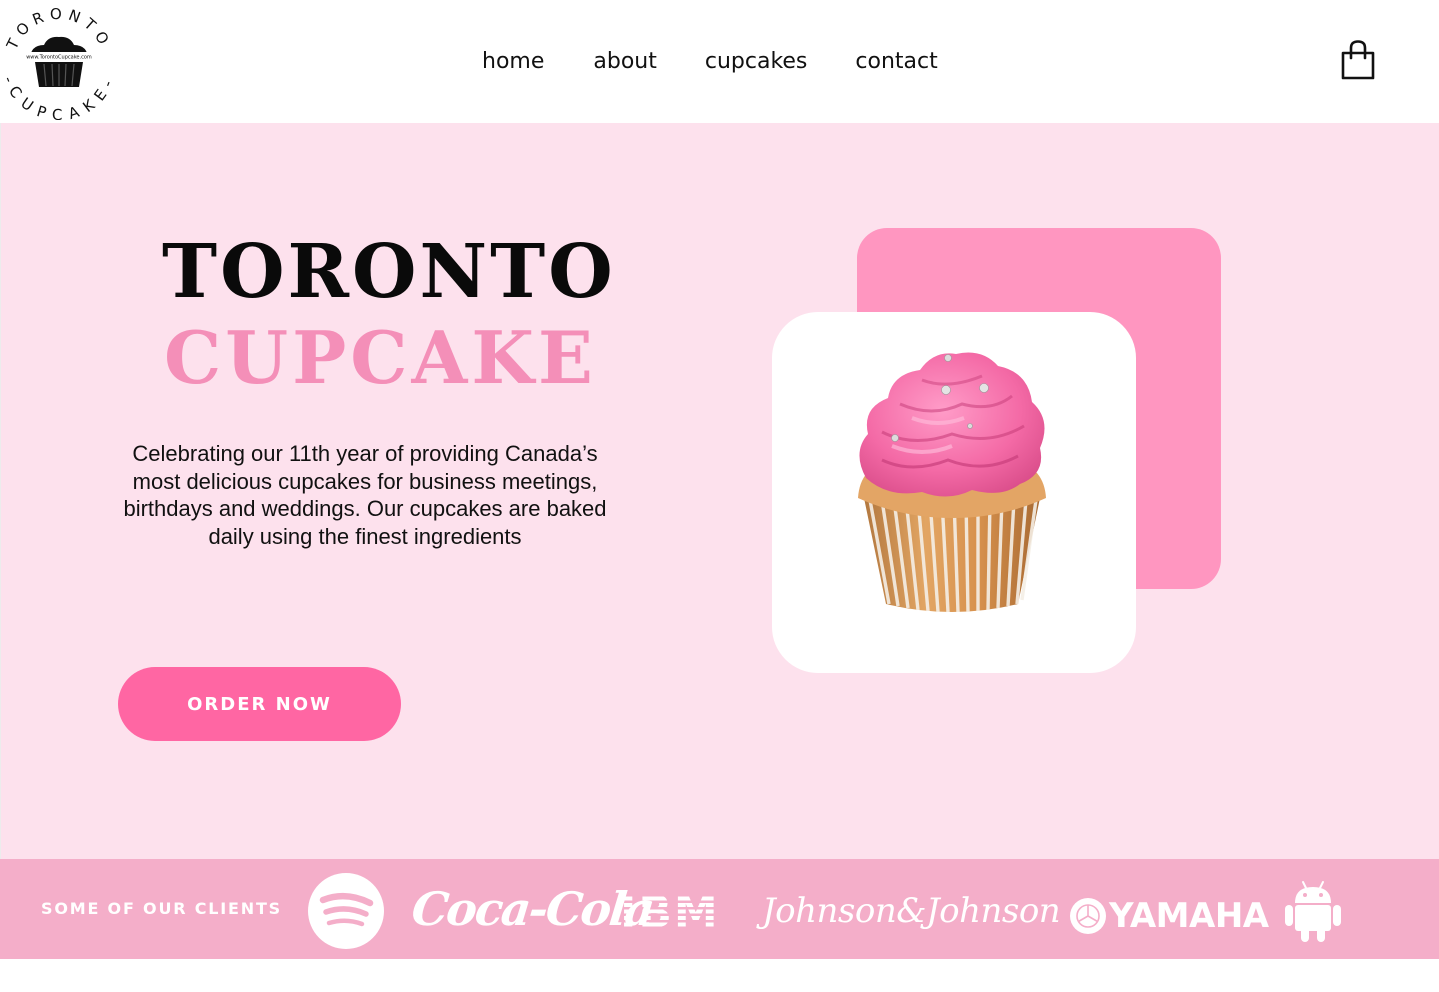  What do you see at coordinates (756, 62) in the screenshot?
I see `nav-cupcakes-link: cupcakes` at bounding box center [756, 62].